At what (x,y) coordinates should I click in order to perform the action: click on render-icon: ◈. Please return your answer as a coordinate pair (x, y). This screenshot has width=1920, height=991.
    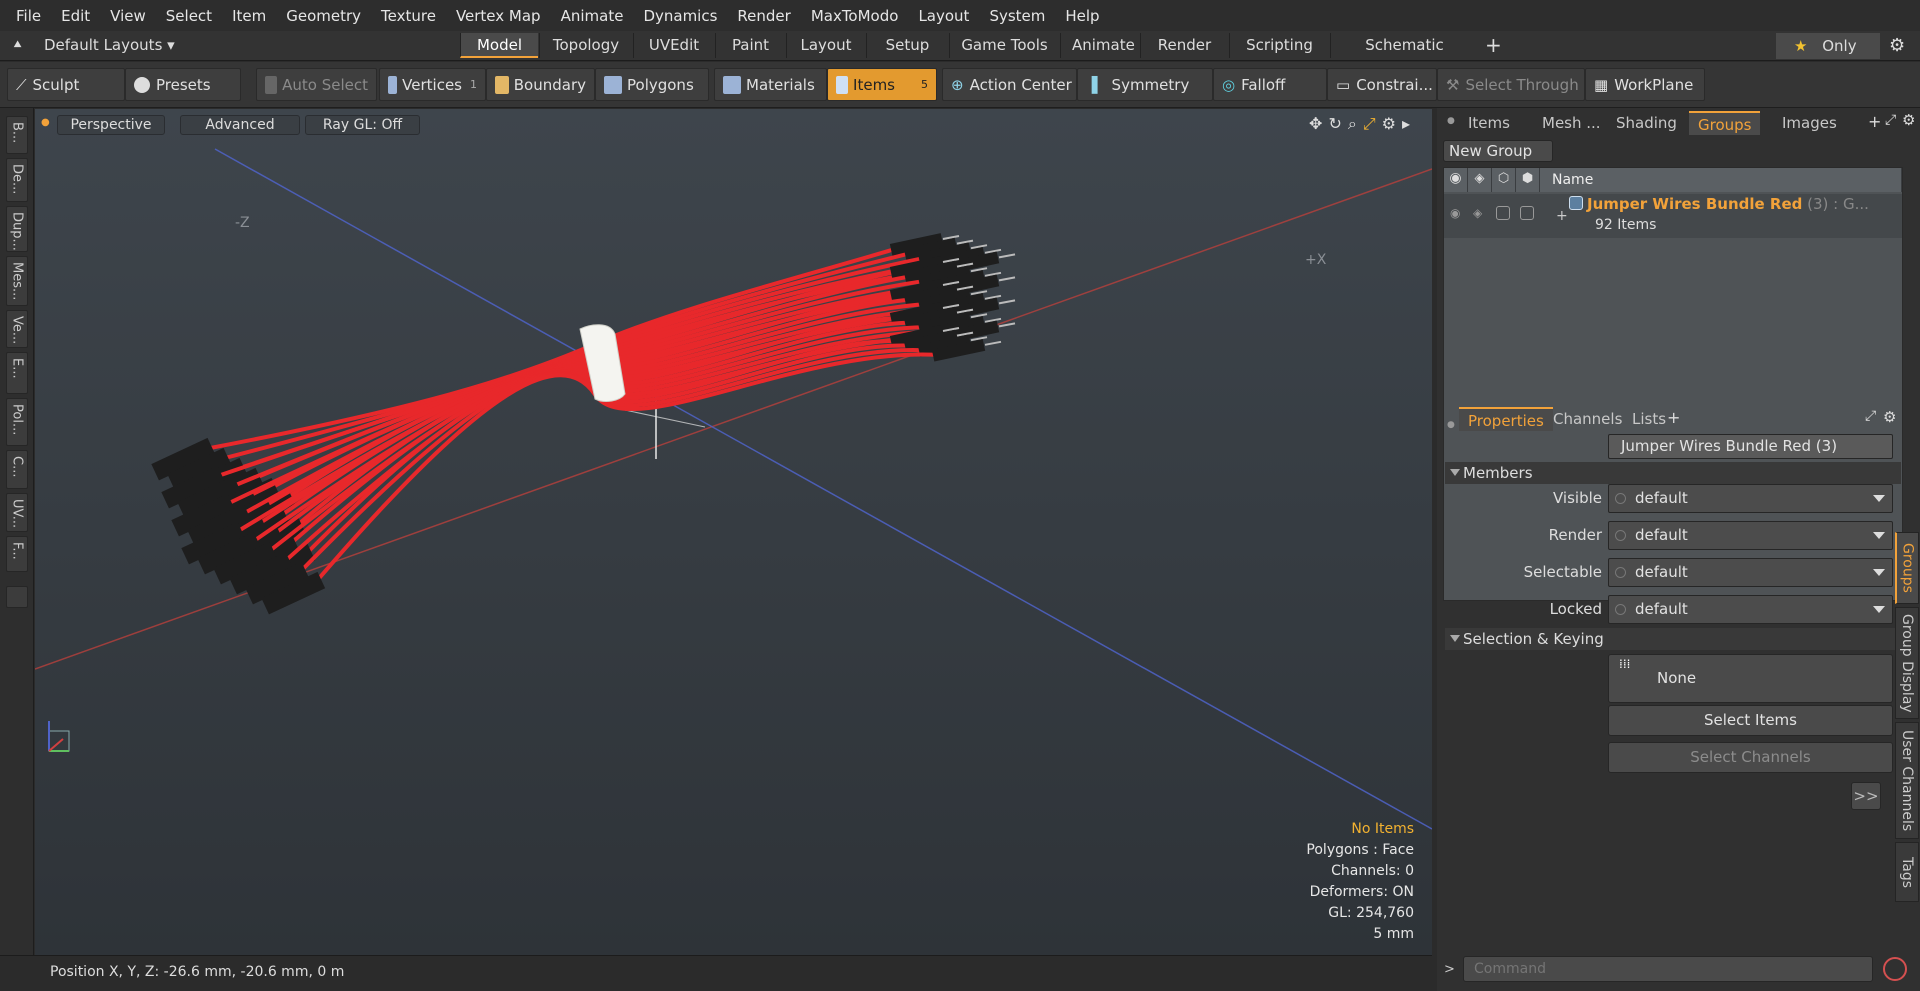
    Looking at the image, I should click on (1477, 213).